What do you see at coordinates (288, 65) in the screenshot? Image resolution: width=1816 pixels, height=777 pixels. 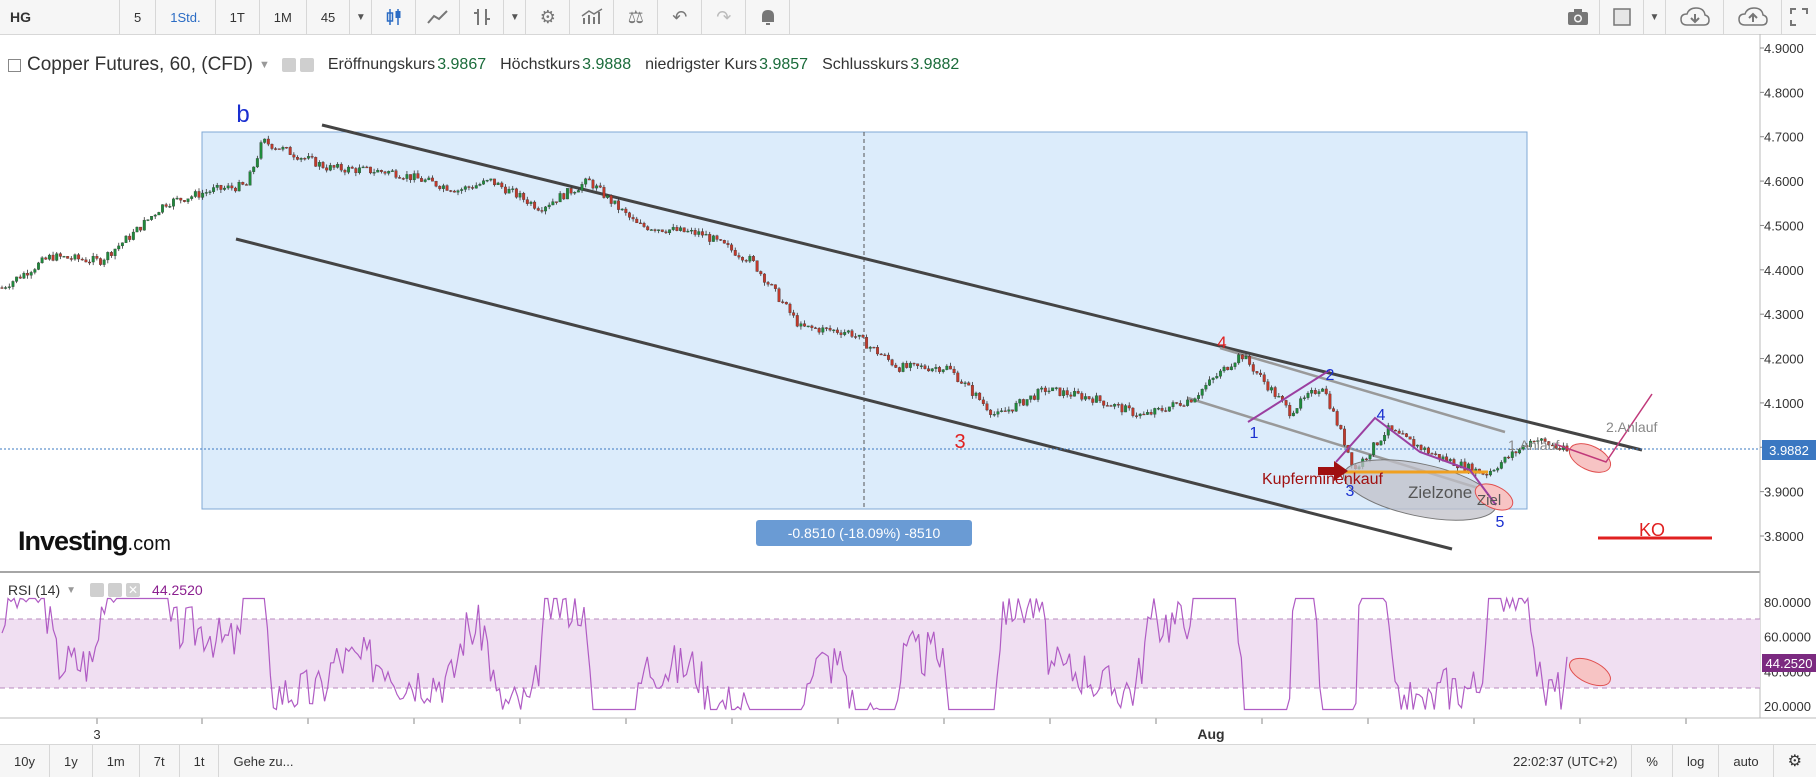 I see `visibility-icon` at bounding box center [288, 65].